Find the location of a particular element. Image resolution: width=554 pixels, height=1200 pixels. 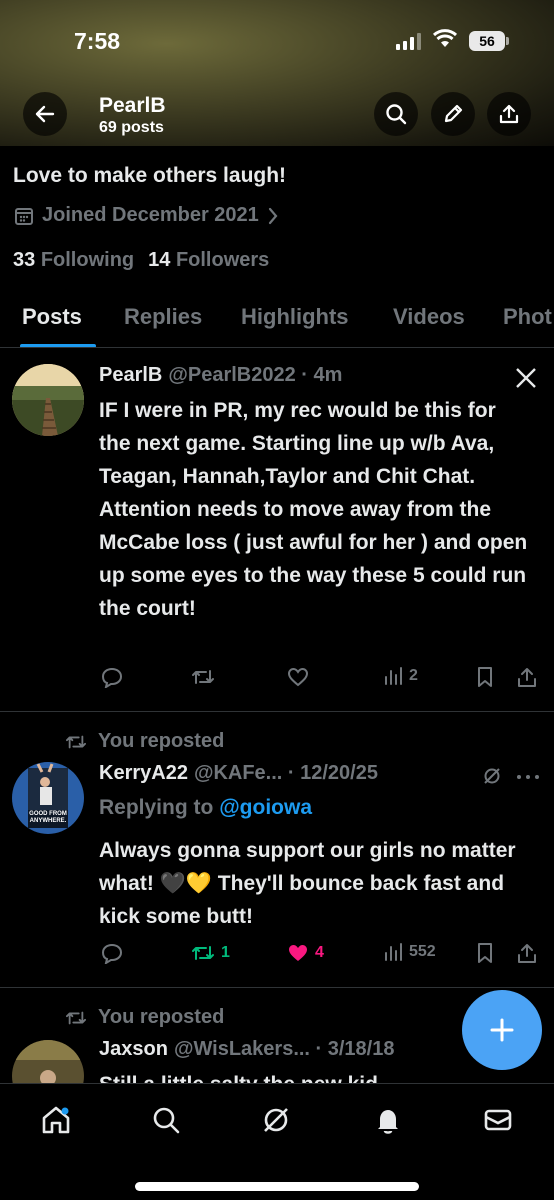

reply-icon is located at coordinates (112, 953).